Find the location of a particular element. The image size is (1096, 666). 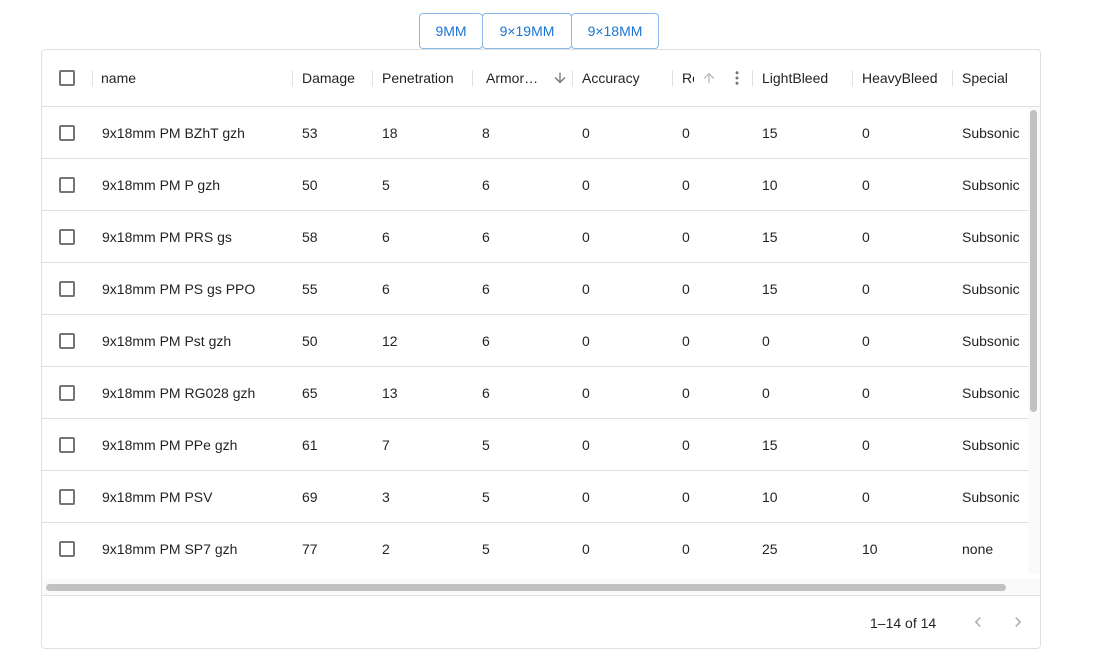

table-row: 9x18mm PM PS gs PPO 55 6 6 0 0 15 0 Subsonic is located at coordinates (535, 289).